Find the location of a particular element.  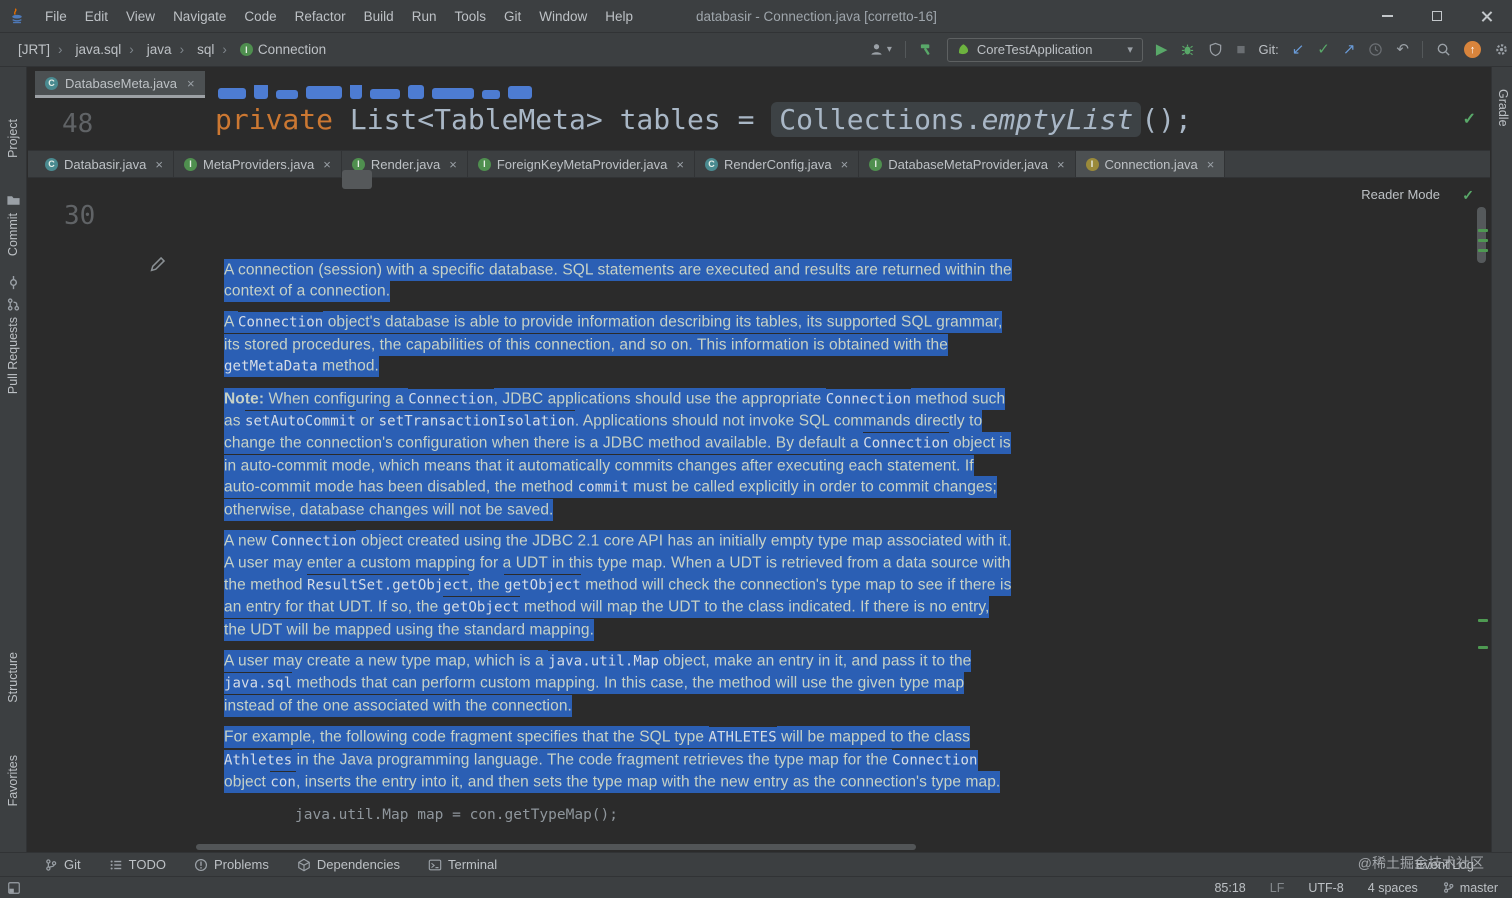

history-clock-icon is located at coordinates (1375, 49).